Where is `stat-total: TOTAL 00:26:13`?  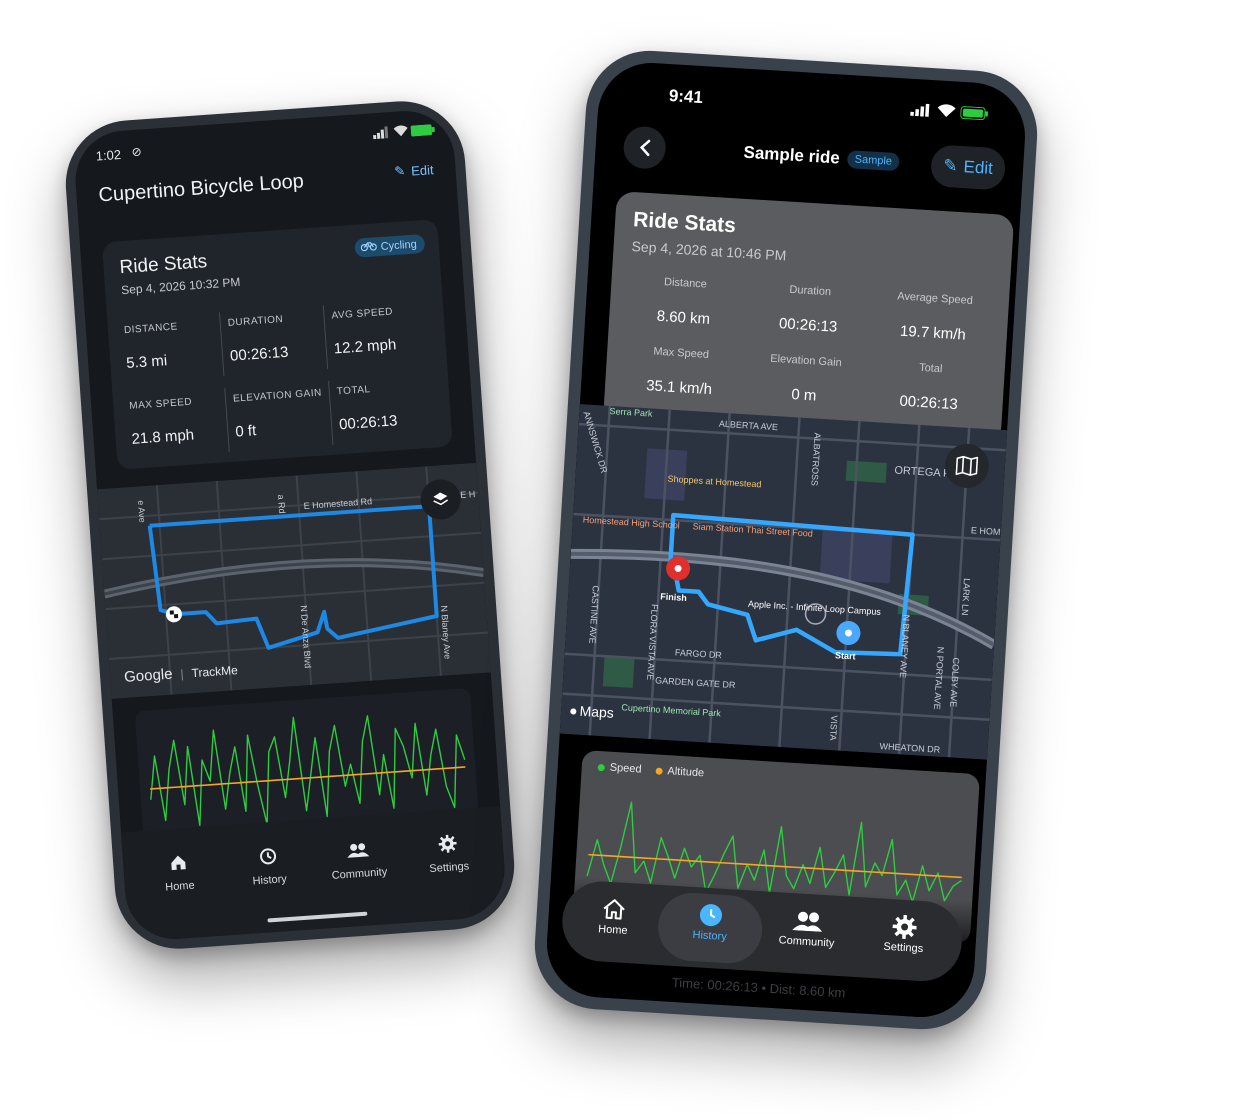 stat-total: TOTAL 00:26:13 is located at coordinates (382, 410).